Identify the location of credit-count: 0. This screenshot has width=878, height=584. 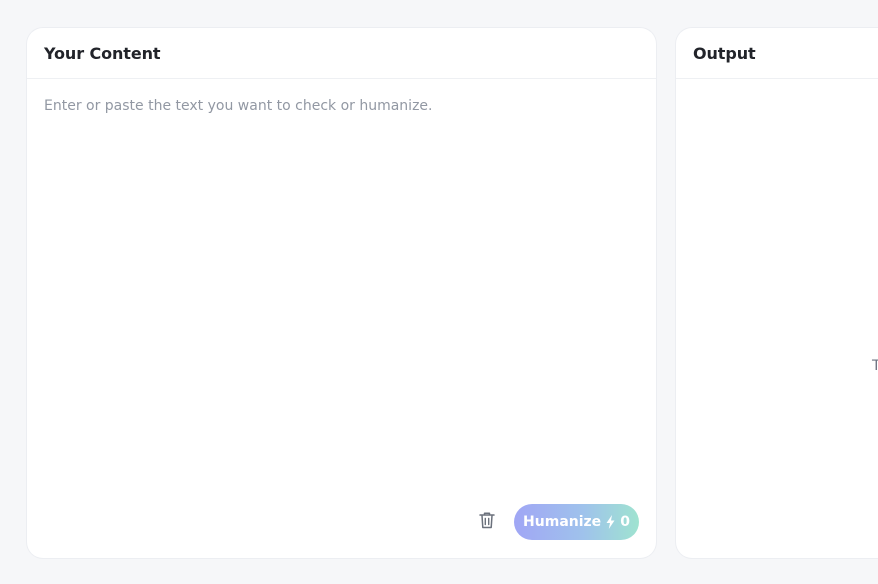
(625, 522).